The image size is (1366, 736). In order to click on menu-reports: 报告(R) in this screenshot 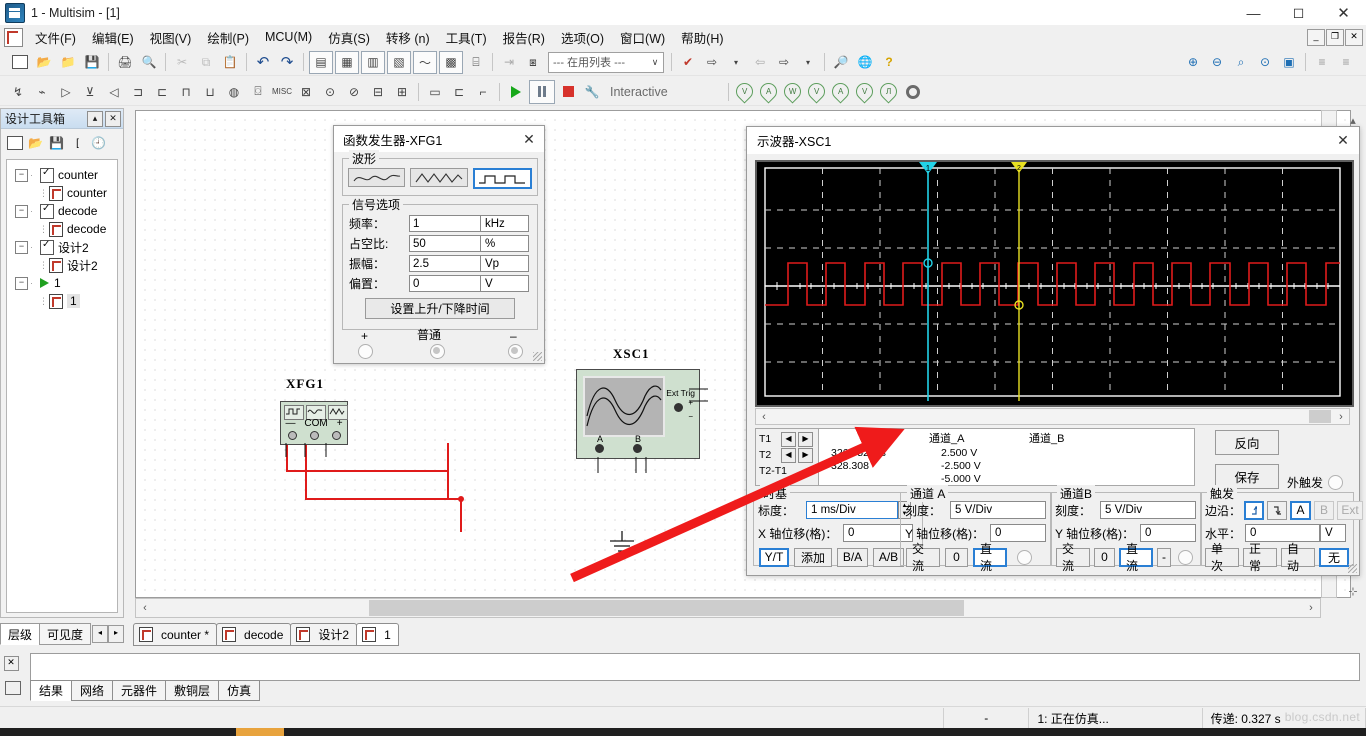, I will do `click(524, 37)`.